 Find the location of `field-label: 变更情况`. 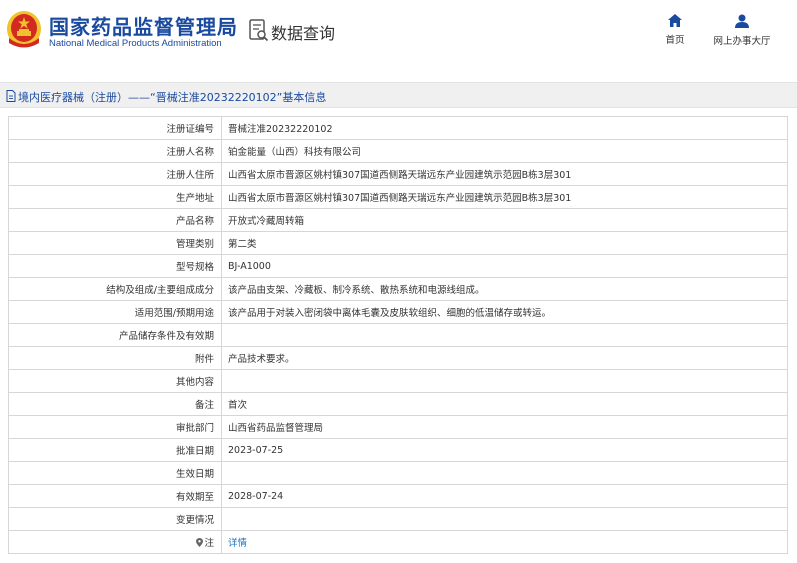

field-label: 变更情况 is located at coordinates (115, 519).